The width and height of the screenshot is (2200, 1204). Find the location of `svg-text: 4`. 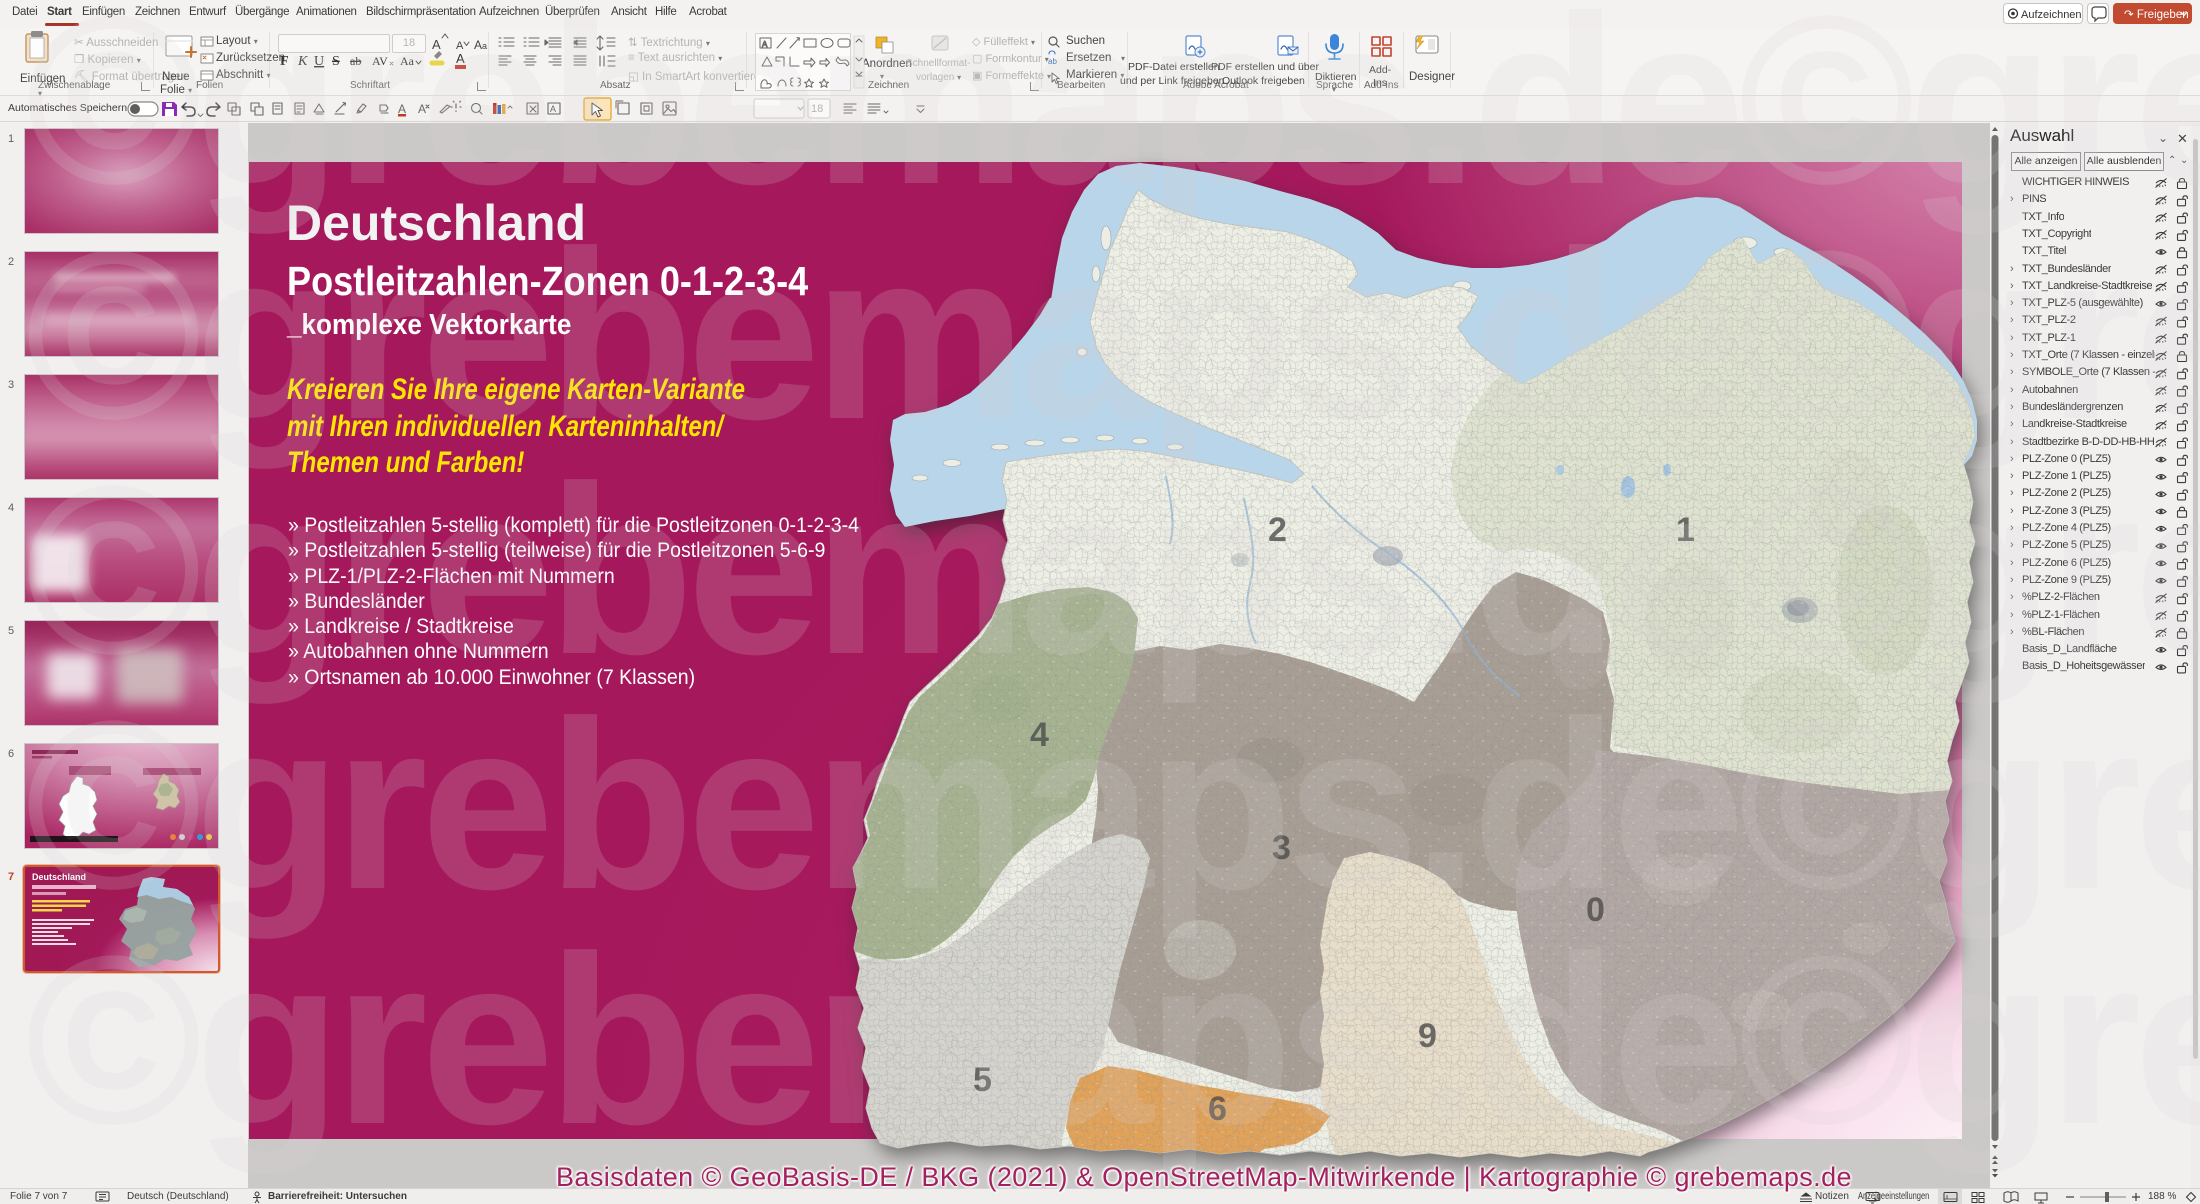

svg-text: 4 is located at coordinates (1039, 735).